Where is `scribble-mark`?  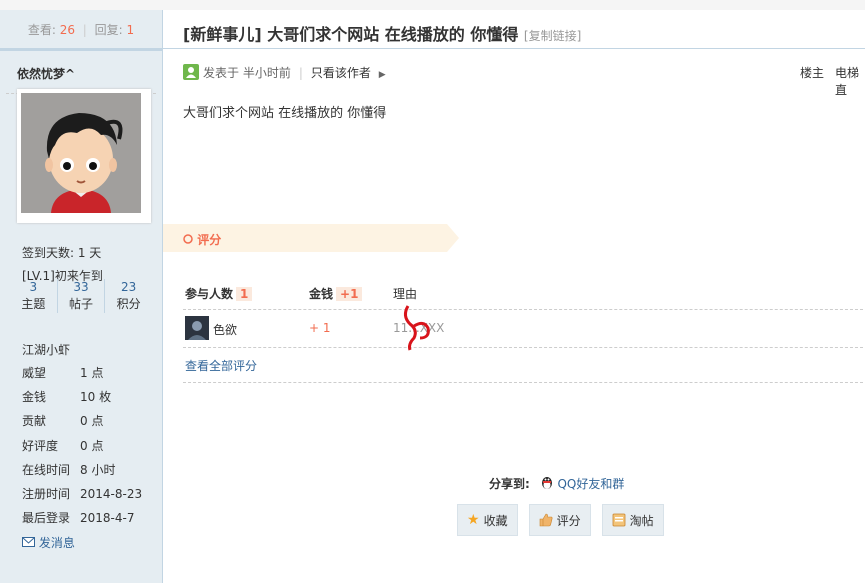 scribble-mark is located at coordinates (416, 328).